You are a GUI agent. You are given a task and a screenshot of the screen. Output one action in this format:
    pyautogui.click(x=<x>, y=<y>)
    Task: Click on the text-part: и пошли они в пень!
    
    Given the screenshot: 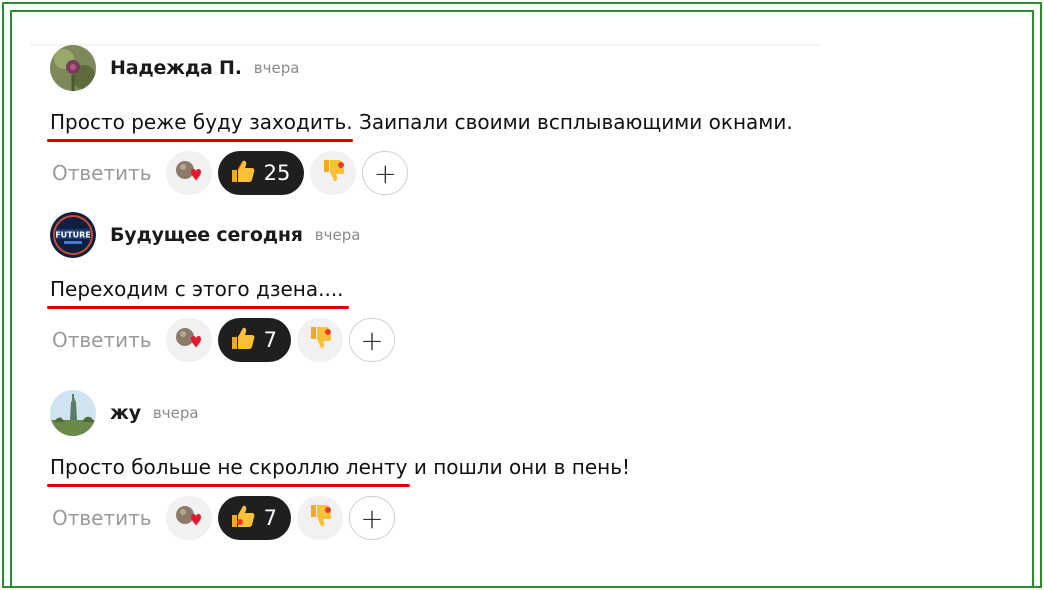 What is the action you would take?
    pyautogui.click(x=519, y=467)
    